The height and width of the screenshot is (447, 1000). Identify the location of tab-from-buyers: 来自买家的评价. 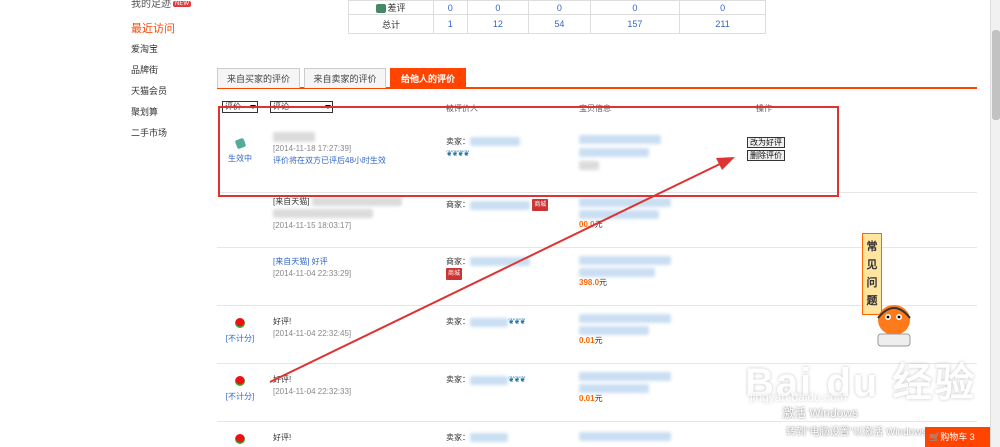
(258, 78).